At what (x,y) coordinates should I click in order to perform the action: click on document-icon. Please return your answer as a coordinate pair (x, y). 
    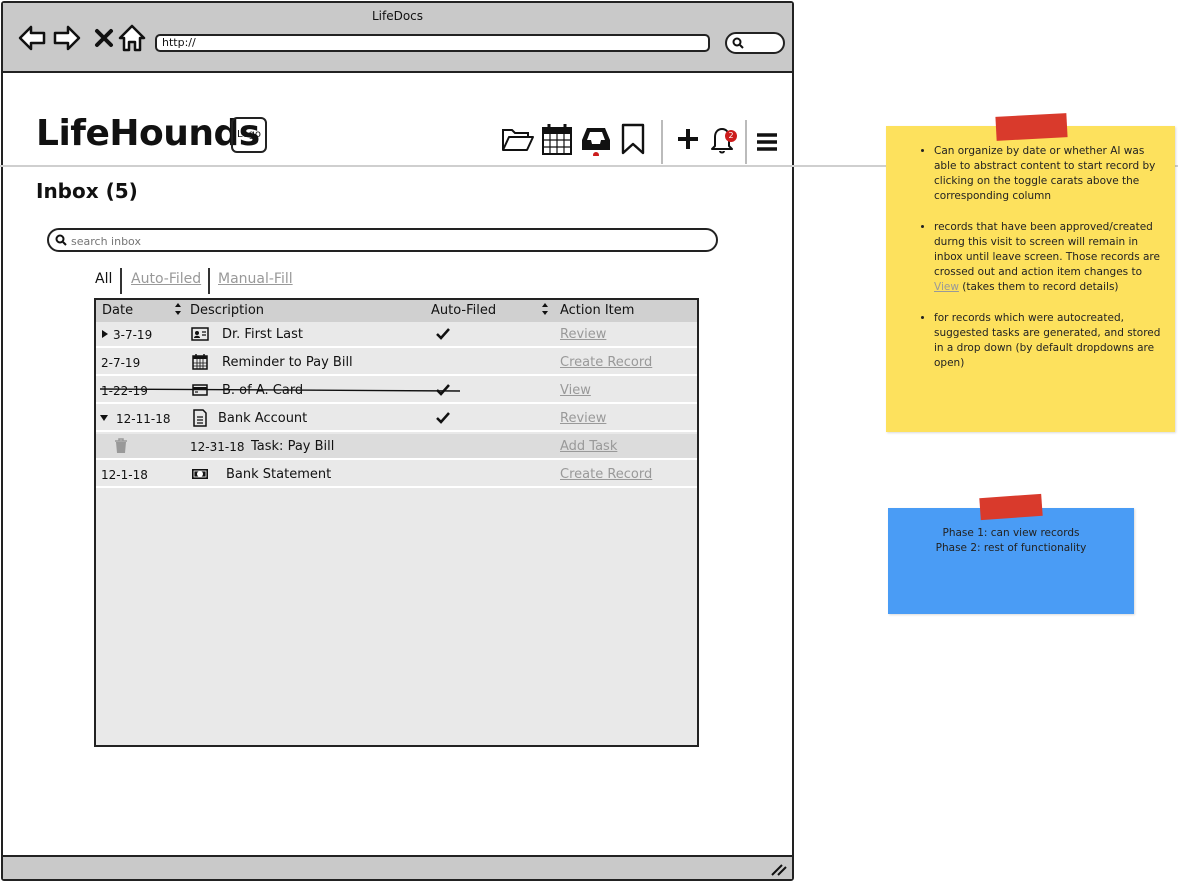
    Looking at the image, I should click on (200, 418).